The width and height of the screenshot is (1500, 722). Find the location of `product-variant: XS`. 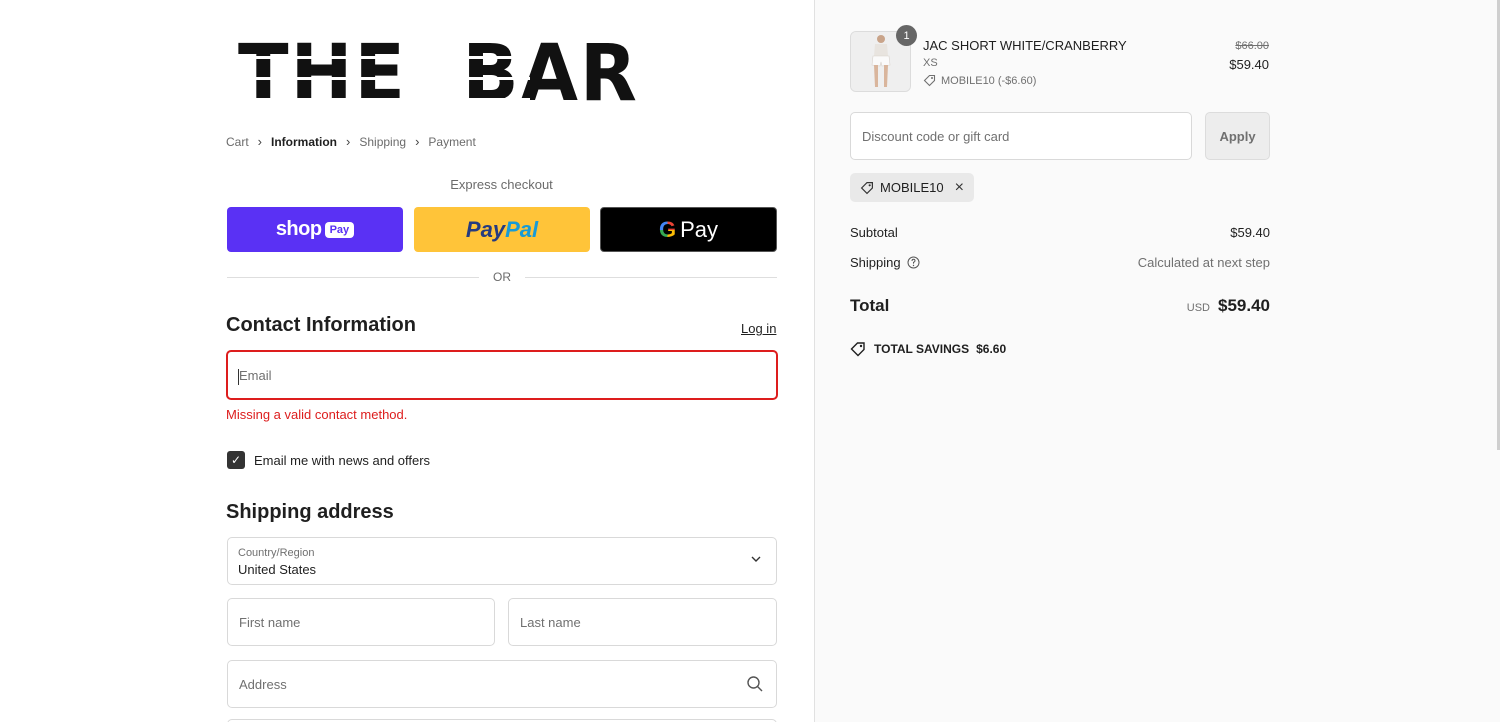

product-variant: XS is located at coordinates (930, 63).